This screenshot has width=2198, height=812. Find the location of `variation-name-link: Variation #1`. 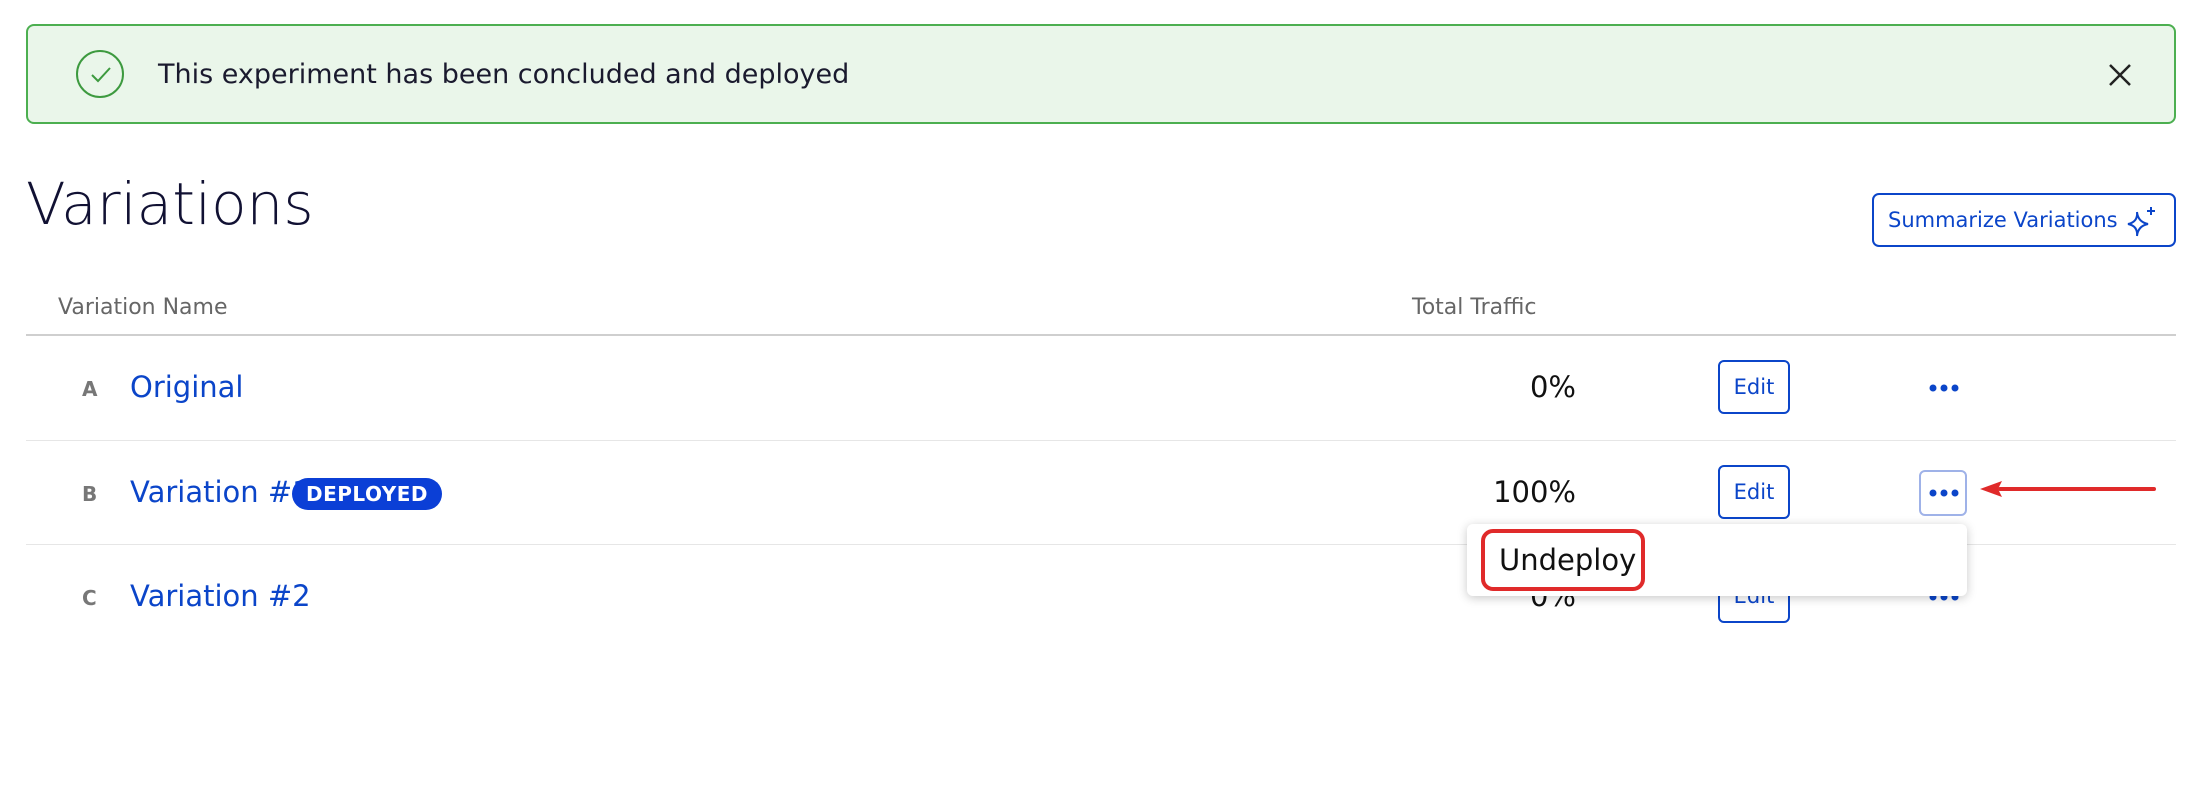

variation-name-link: Variation #1 is located at coordinates (220, 492).